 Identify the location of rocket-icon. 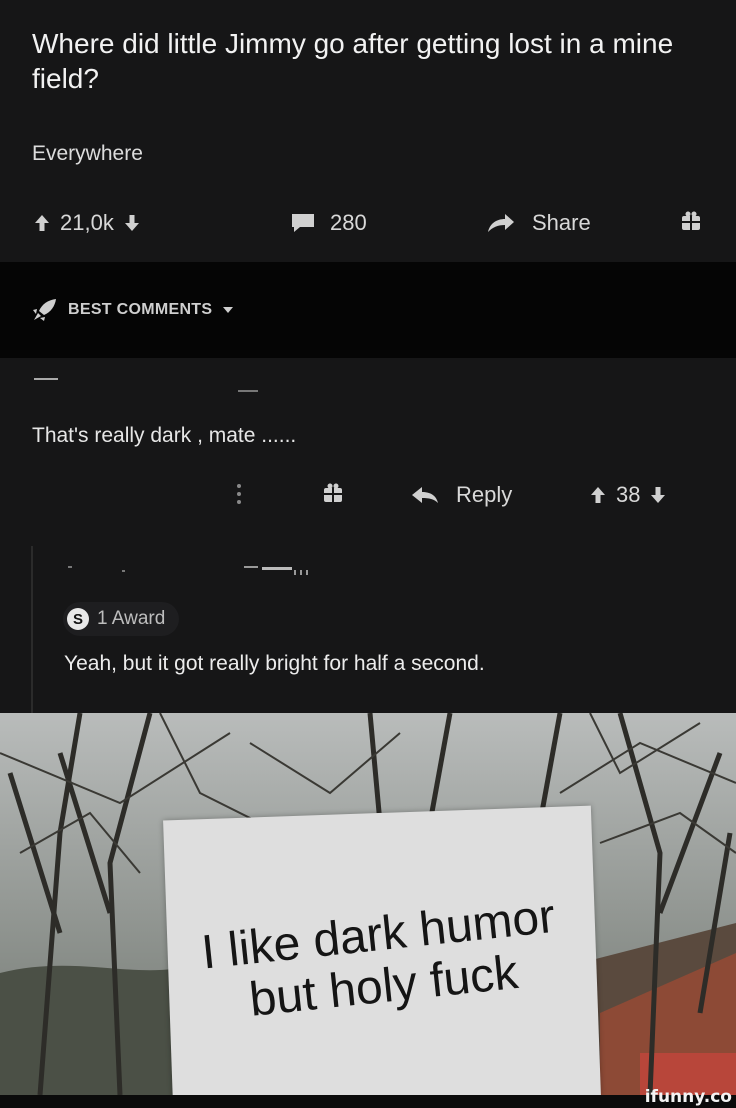
(44, 310).